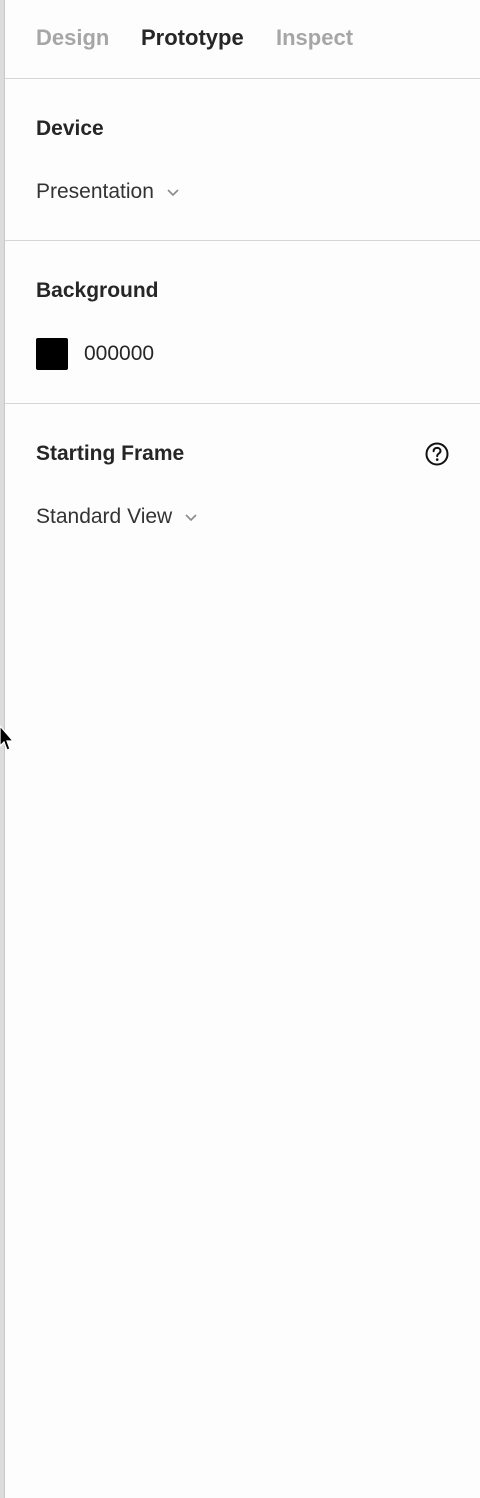 Image resolution: width=480 pixels, height=1498 pixels. Describe the element at coordinates (192, 38) in the screenshot. I see `tab-prototype: Prototype` at that location.